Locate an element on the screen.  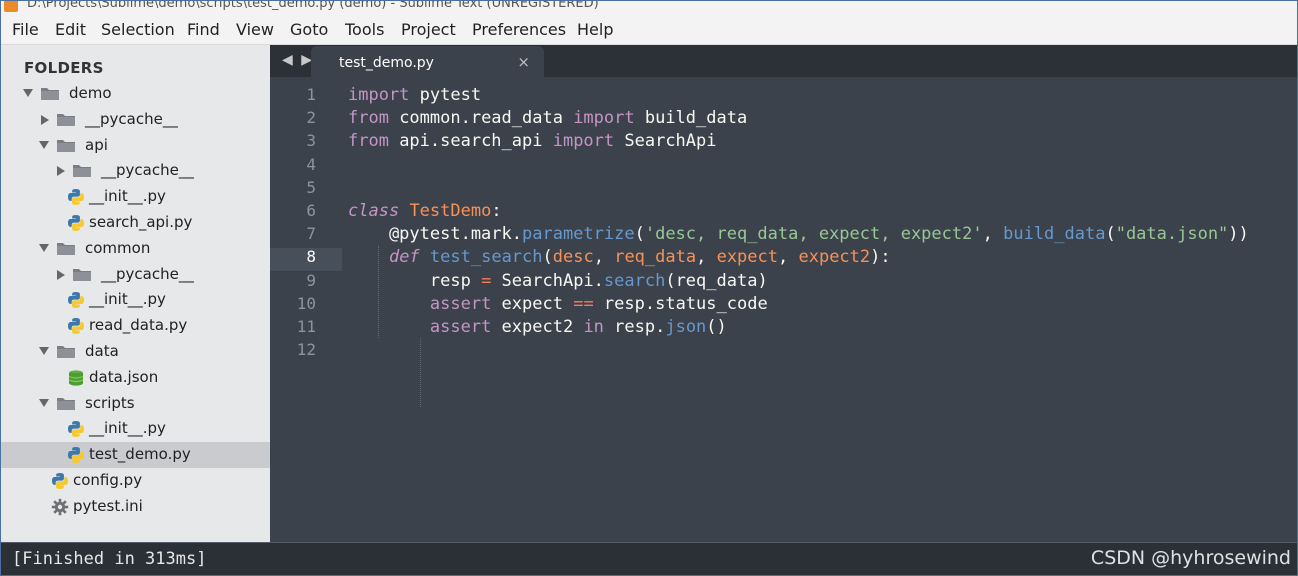
line-number: 5 is located at coordinates (311, 187).